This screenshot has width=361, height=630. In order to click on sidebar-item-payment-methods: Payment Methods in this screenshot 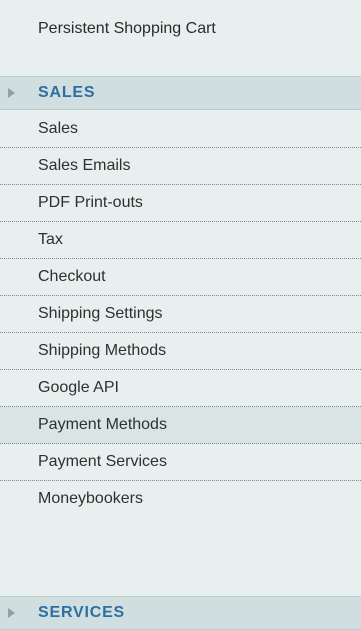, I will do `click(180, 425)`.